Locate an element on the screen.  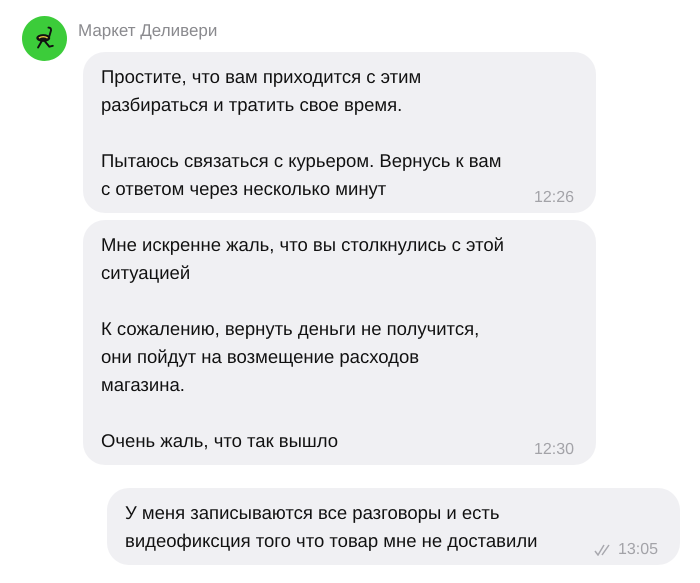
message-time: 13:05 is located at coordinates (638, 550).